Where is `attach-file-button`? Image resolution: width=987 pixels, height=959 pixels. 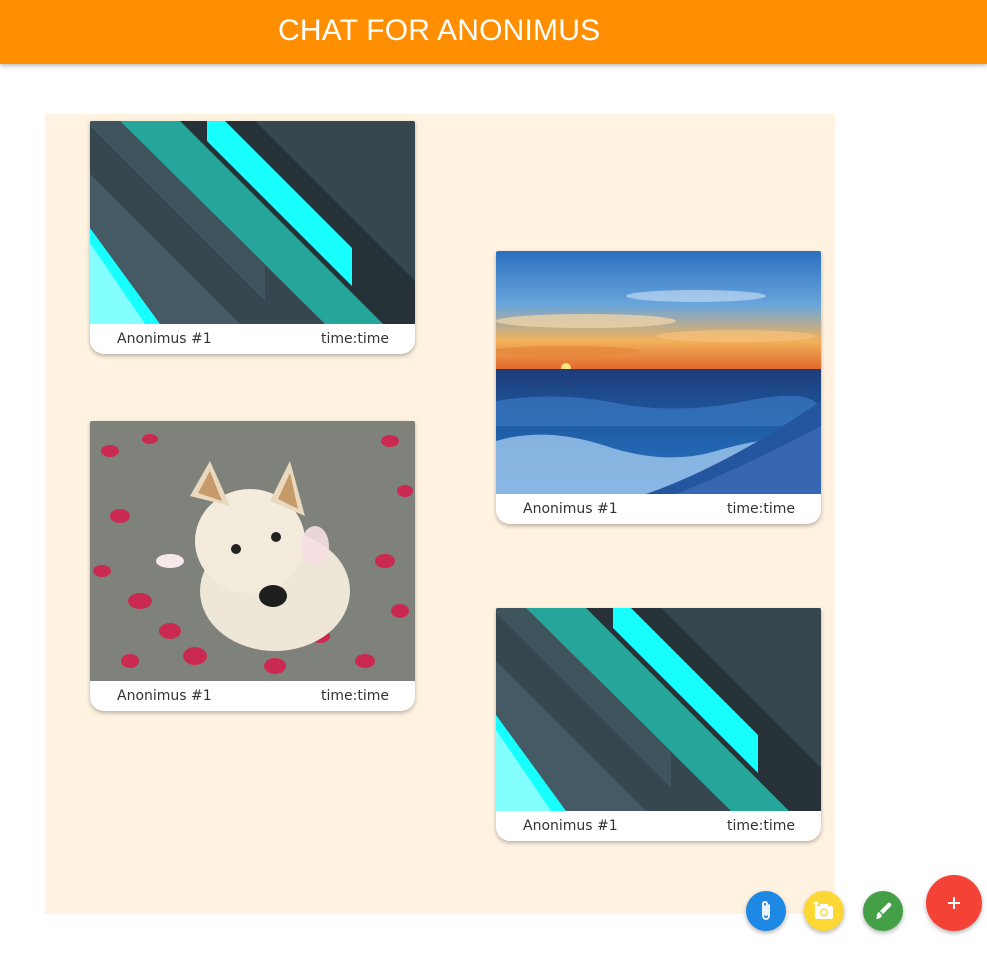 attach-file-button is located at coordinates (766, 911).